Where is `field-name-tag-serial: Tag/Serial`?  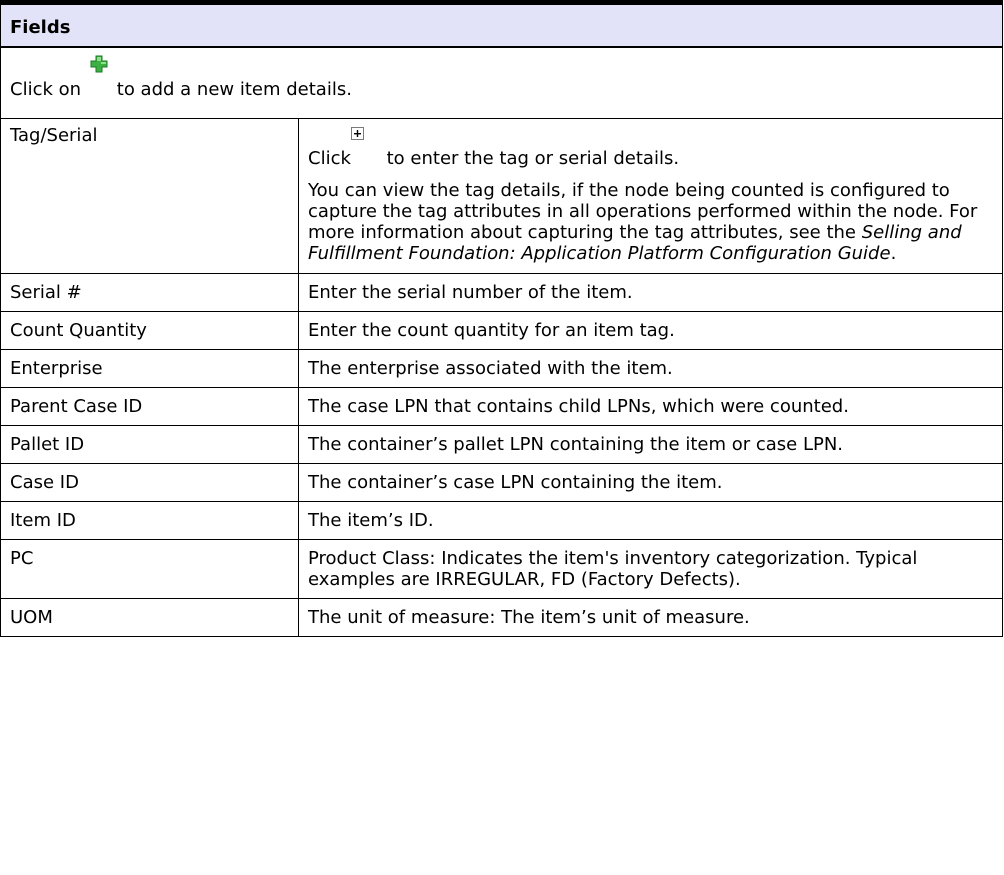
field-name-tag-serial: Tag/Serial is located at coordinates (149, 196).